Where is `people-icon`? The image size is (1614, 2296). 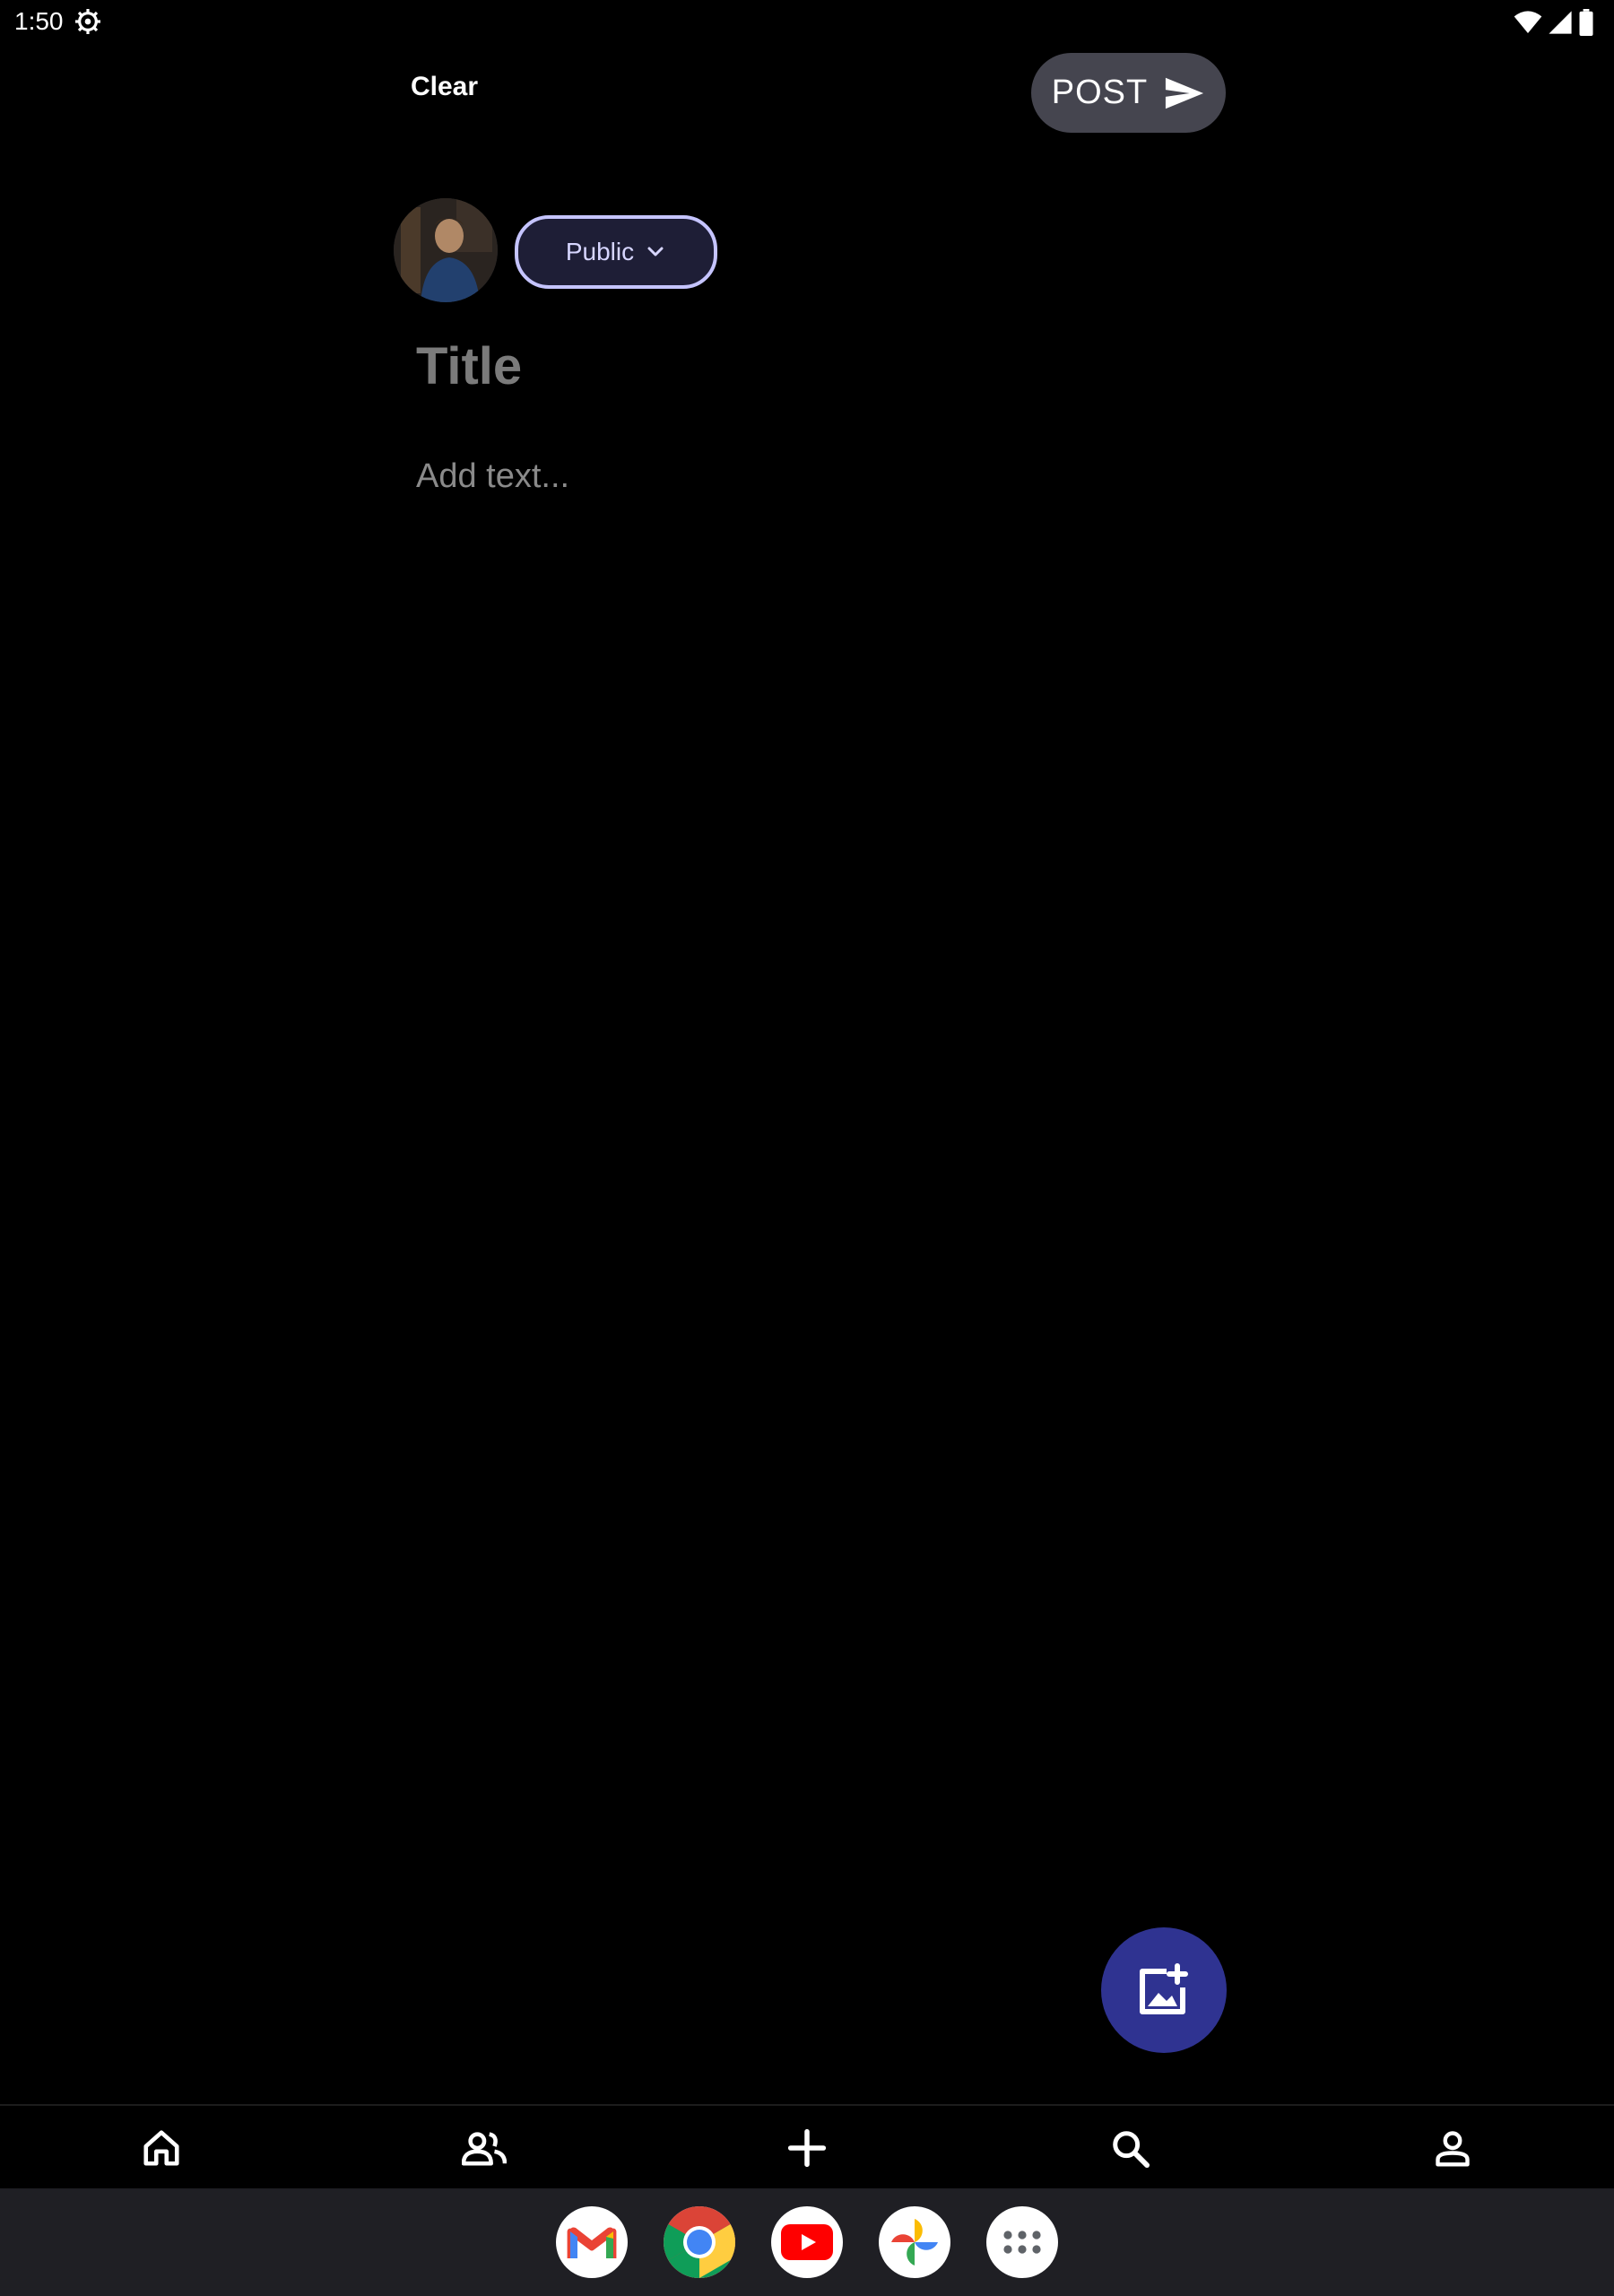
people-icon is located at coordinates (484, 2149).